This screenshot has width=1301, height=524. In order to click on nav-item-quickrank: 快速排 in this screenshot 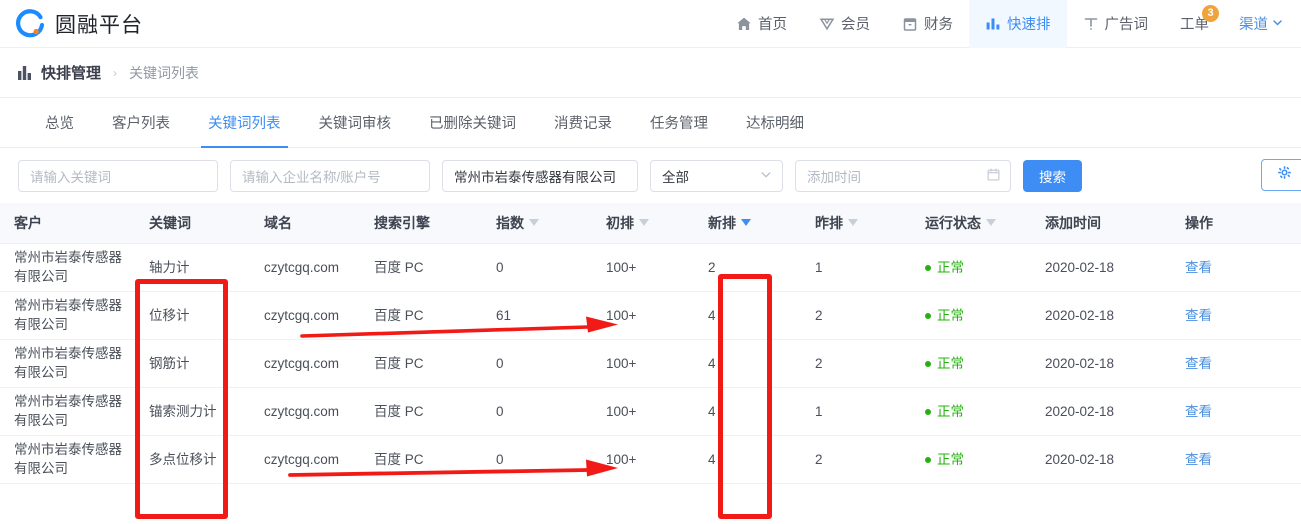, I will do `click(1018, 24)`.